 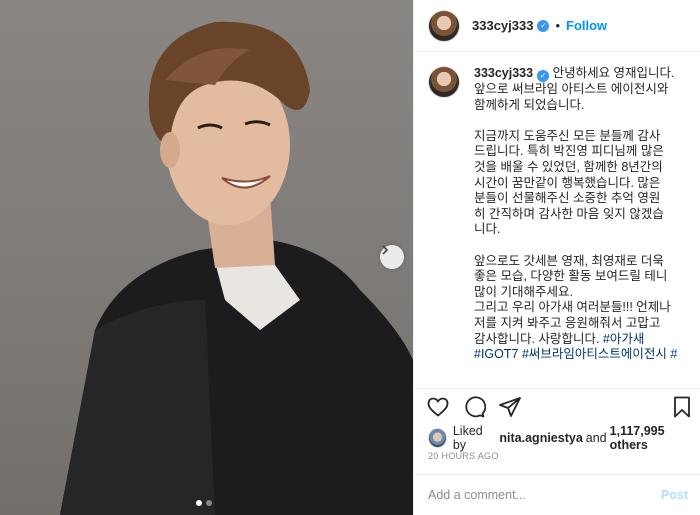 I want to click on post-actions, so click(x=557, y=406).